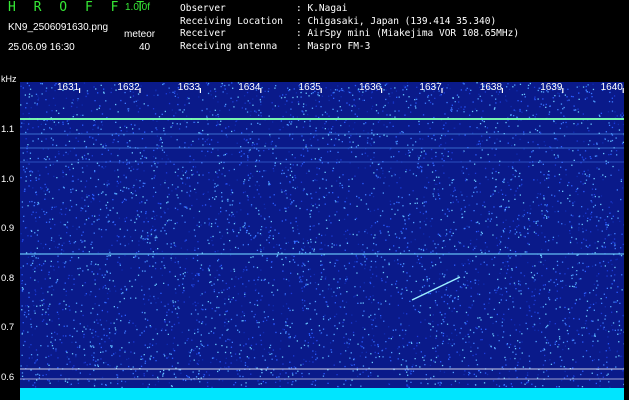  What do you see at coordinates (408, 33) in the screenshot?
I see `receiver-value: : AirSpy mini (Miakejima VOR 108.65MHz)` at bounding box center [408, 33].